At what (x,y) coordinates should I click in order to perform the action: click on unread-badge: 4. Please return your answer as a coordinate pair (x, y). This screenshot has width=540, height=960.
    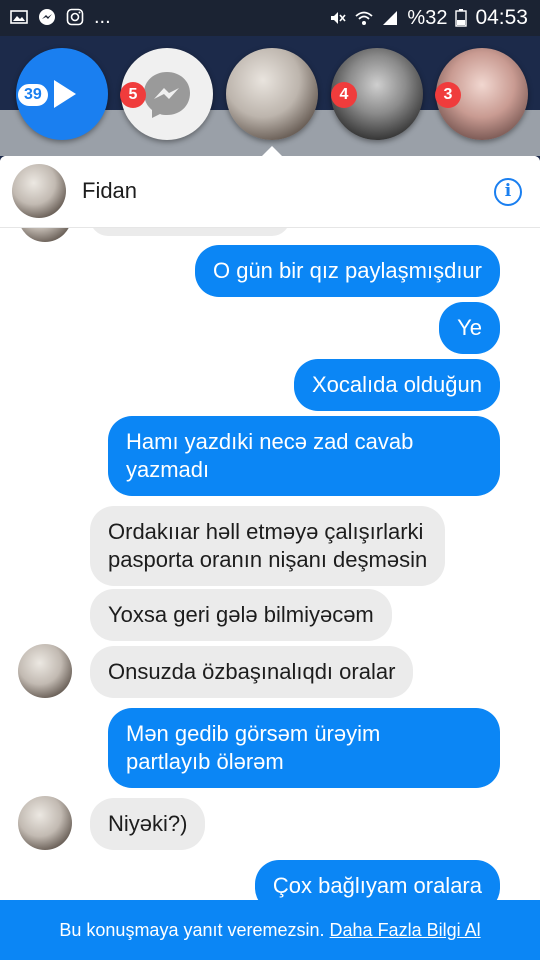
    Looking at the image, I should click on (344, 95).